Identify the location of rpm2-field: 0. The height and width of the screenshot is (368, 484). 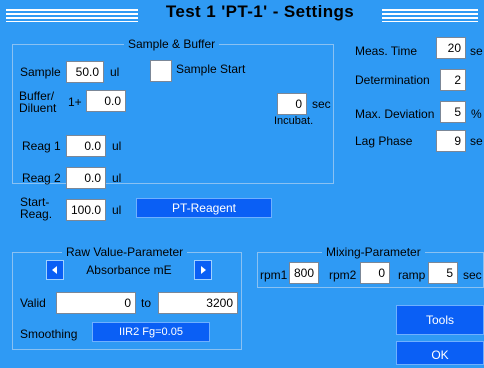
(375, 273).